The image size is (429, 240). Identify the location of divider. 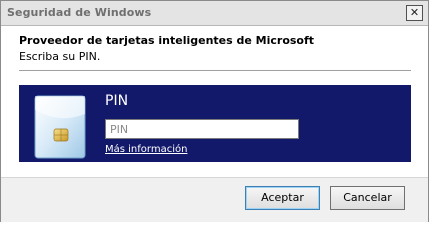
(215, 70).